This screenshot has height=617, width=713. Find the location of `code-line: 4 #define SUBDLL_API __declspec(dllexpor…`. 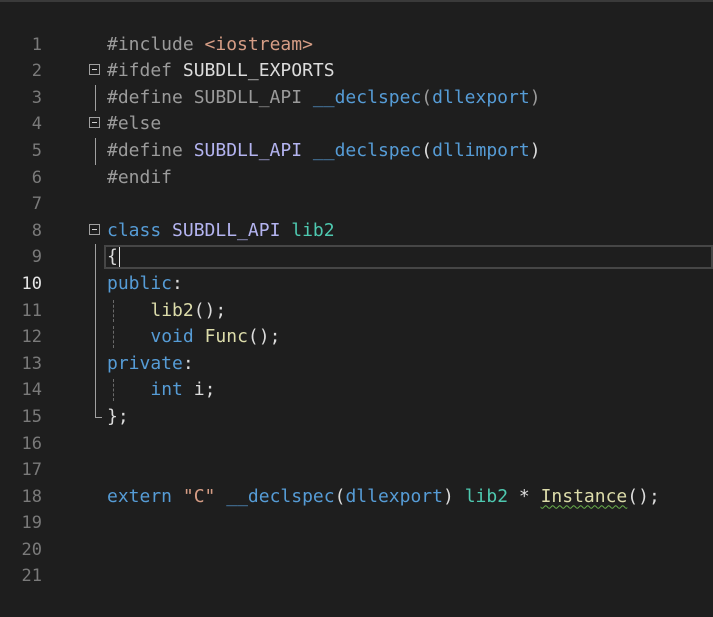

code-line: 4 #define SUBDLL_API __declspec(dllexpor… is located at coordinates (356, 109).